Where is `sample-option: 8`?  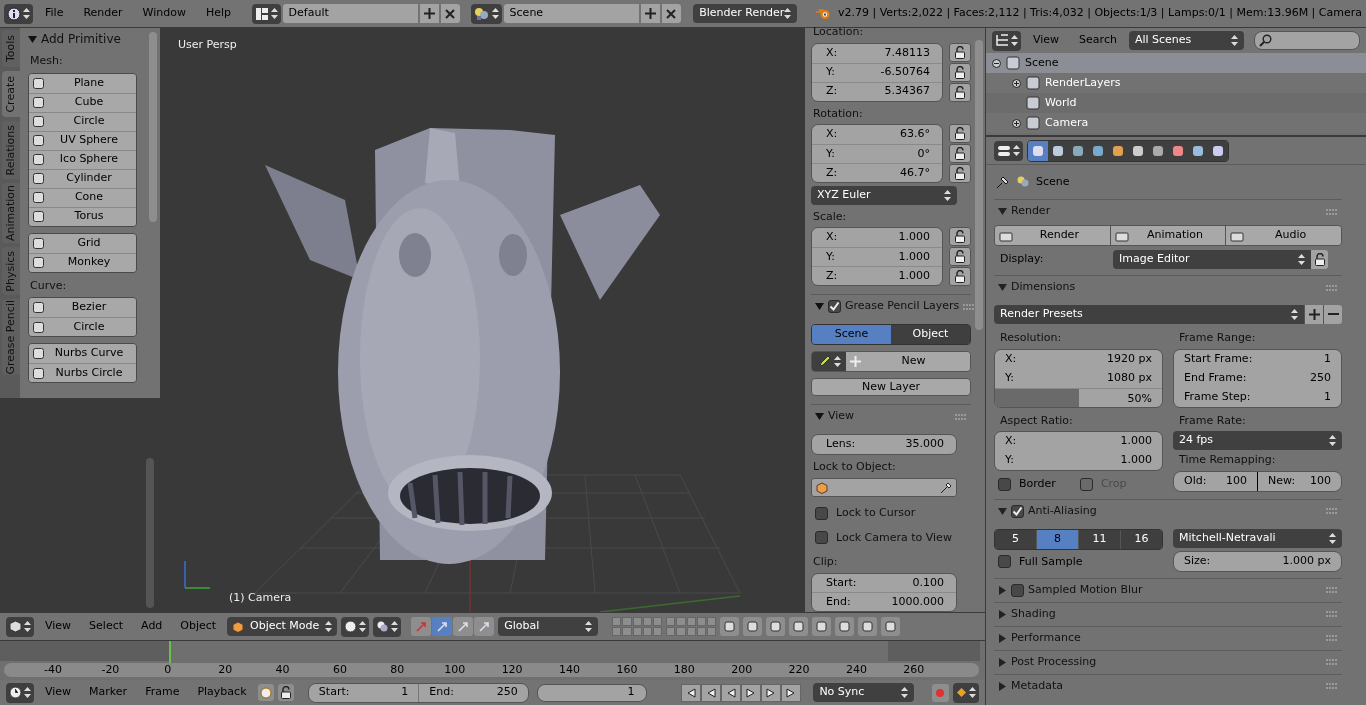 sample-option: 8 is located at coordinates (1057, 539).